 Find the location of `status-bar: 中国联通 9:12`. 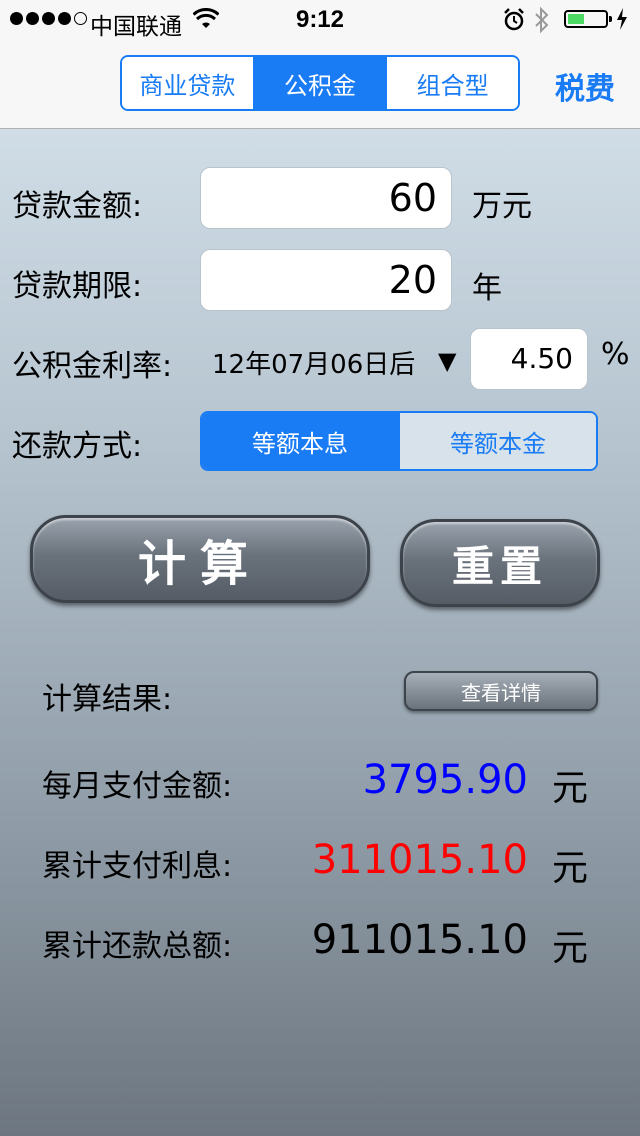

status-bar: 中国联通 9:12 is located at coordinates (320, 20).